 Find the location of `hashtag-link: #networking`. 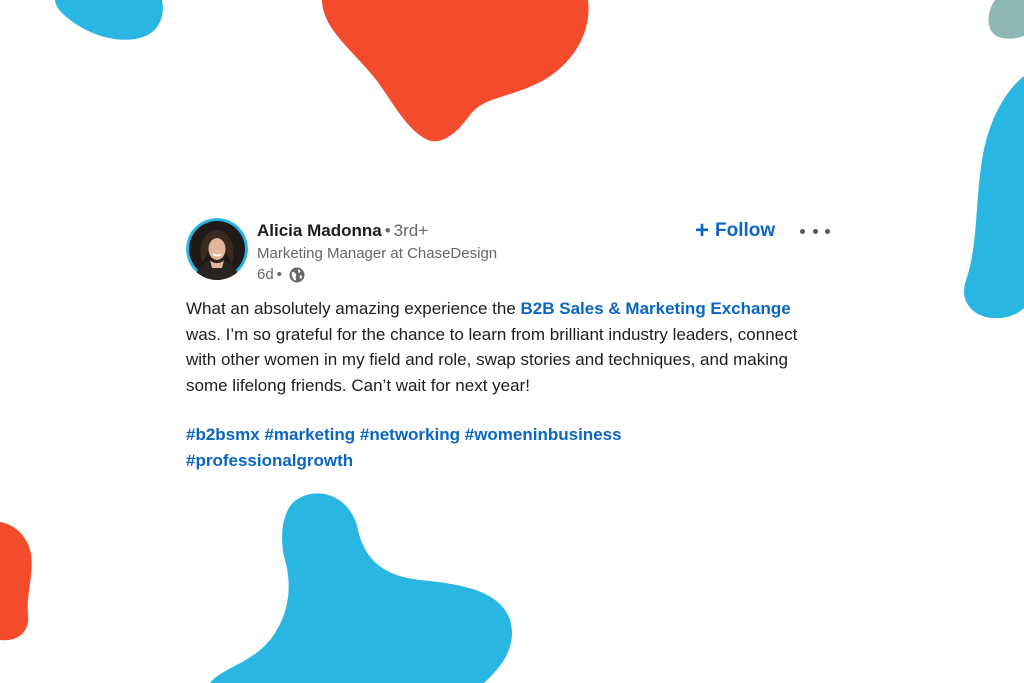

hashtag-link: #networking is located at coordinates (410, 434).